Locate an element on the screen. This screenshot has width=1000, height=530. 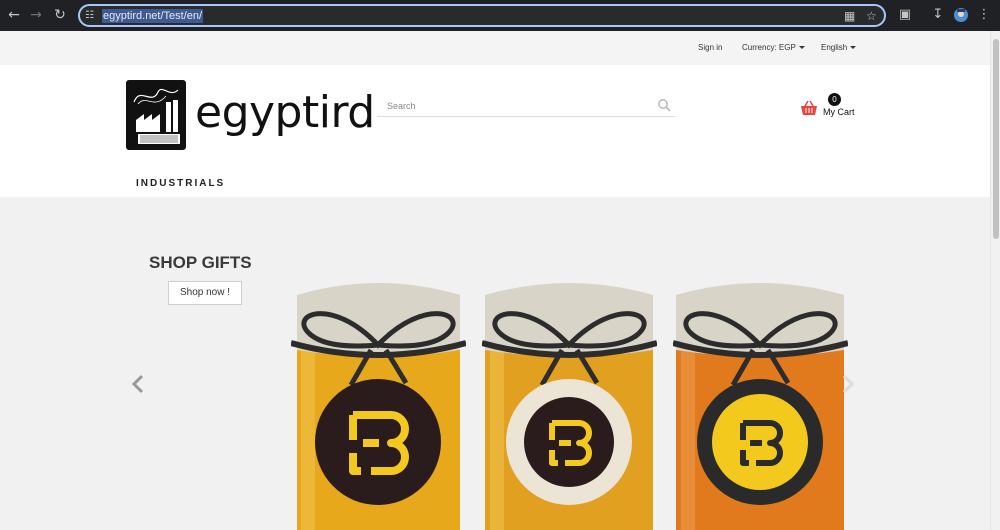
cart-count-badge: 0 is located at coordinates (834, 99).